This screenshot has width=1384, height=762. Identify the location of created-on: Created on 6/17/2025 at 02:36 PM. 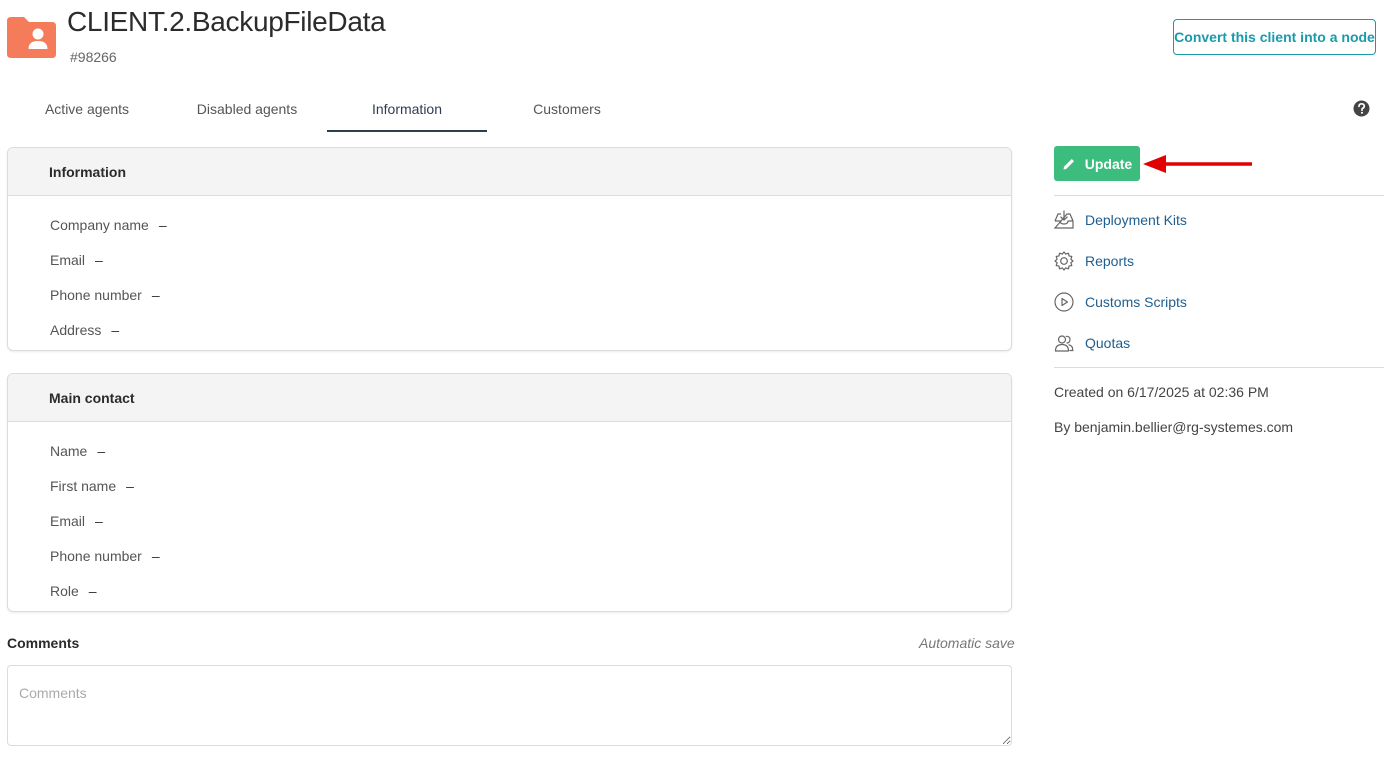
(1161, 392).